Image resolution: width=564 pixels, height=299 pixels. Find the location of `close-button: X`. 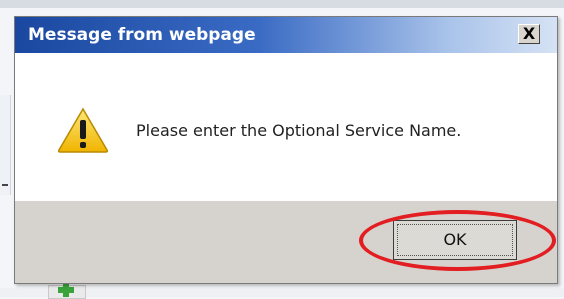

close-button: X is located at coordinates (529, 34).